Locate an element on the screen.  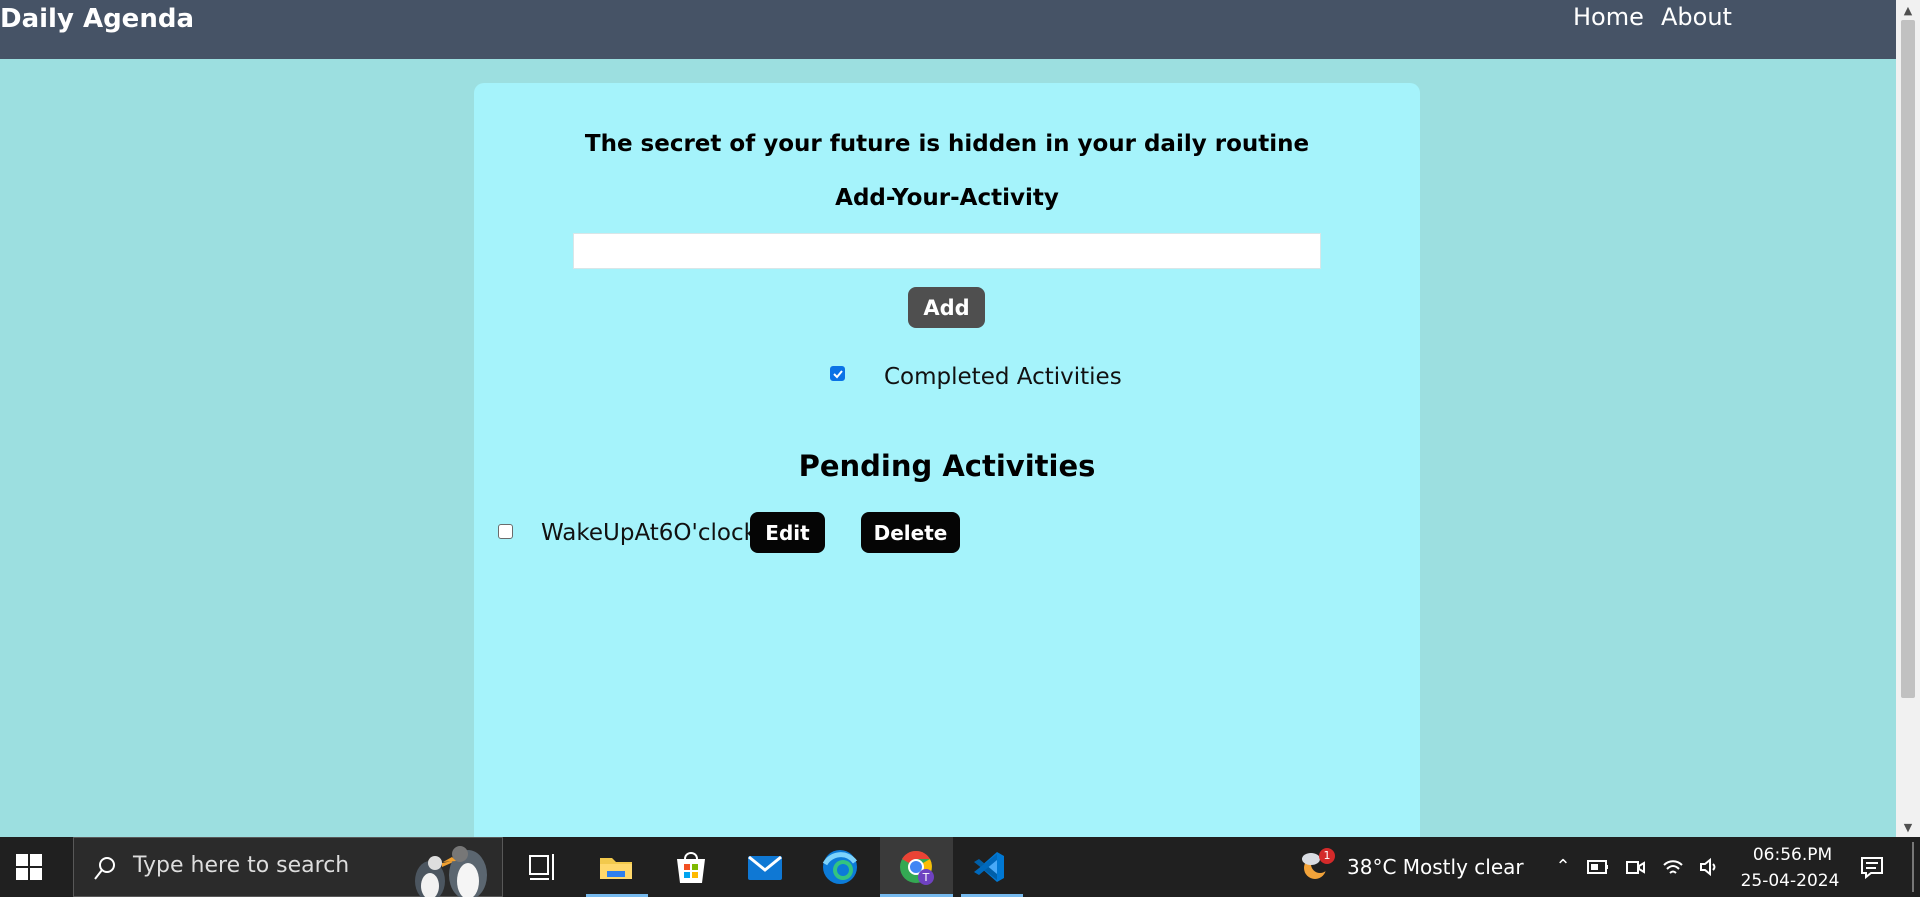
checkmark-icon is located at coordinates (837, 373).